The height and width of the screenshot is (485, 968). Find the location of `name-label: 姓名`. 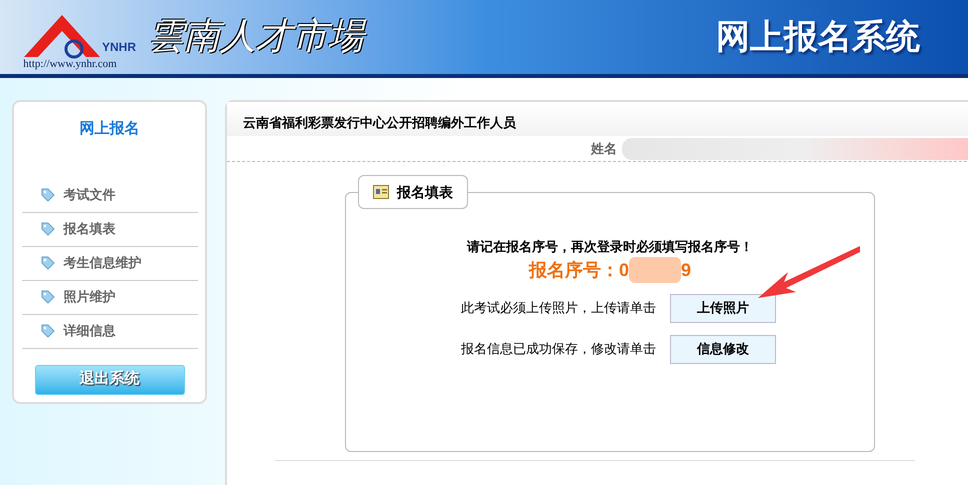

name-label: 姓名 is located at coordinates (604, 149).